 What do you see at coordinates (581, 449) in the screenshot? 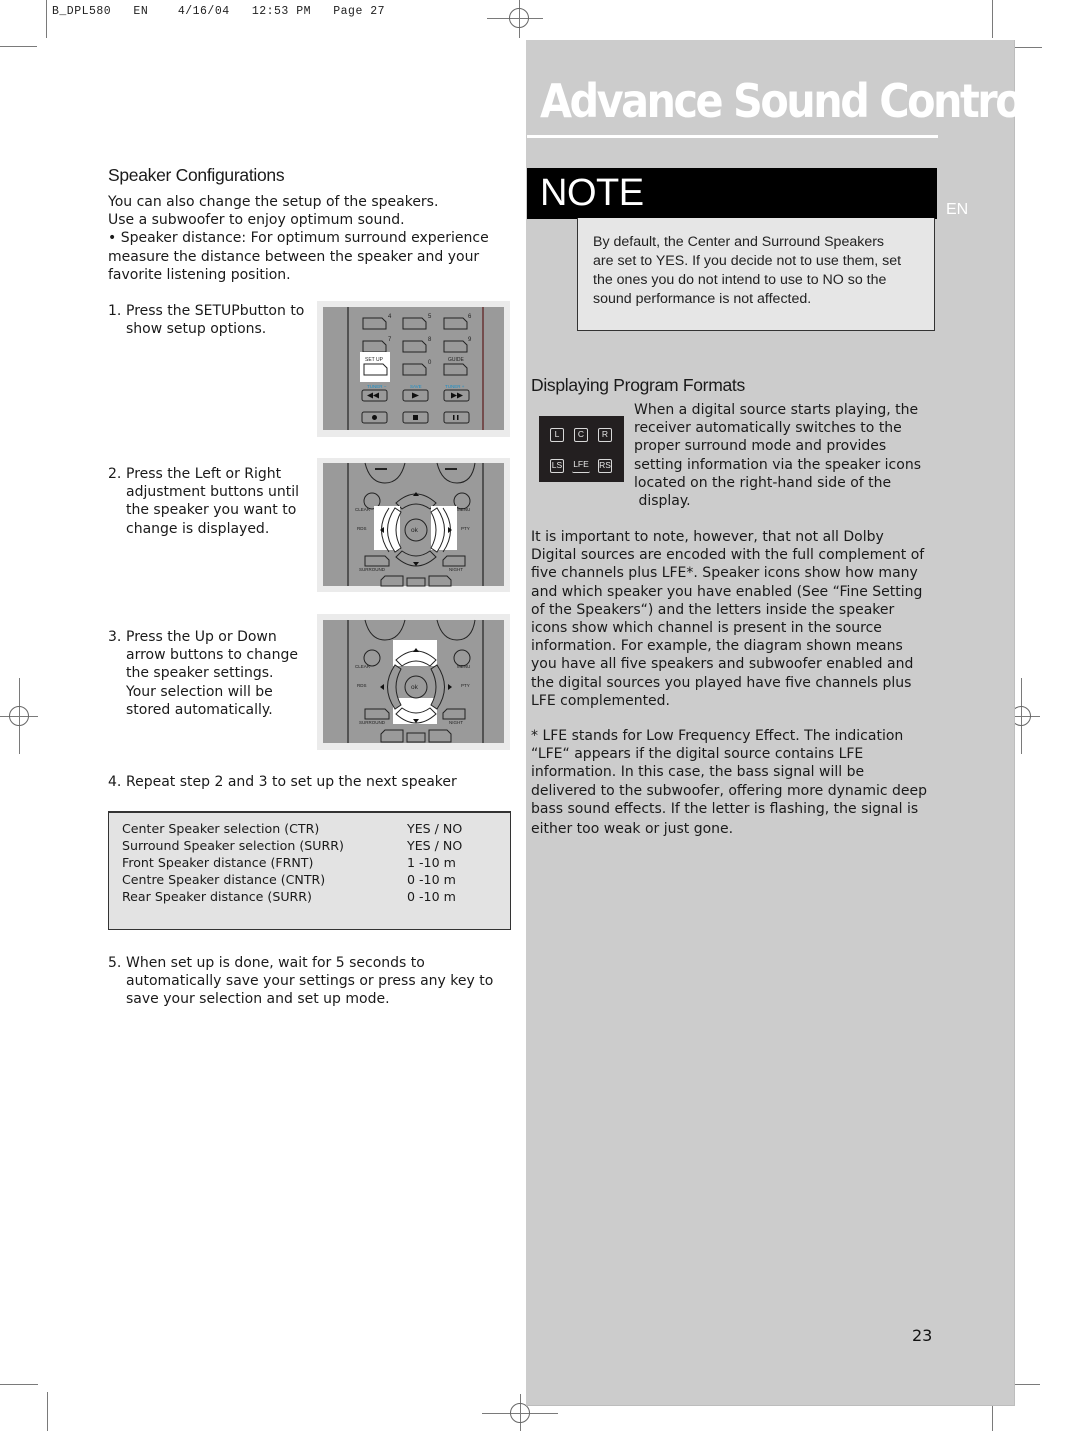
I see `speaker-display-icon: L C R LS LFE RS` at bounding box center [581, 449].